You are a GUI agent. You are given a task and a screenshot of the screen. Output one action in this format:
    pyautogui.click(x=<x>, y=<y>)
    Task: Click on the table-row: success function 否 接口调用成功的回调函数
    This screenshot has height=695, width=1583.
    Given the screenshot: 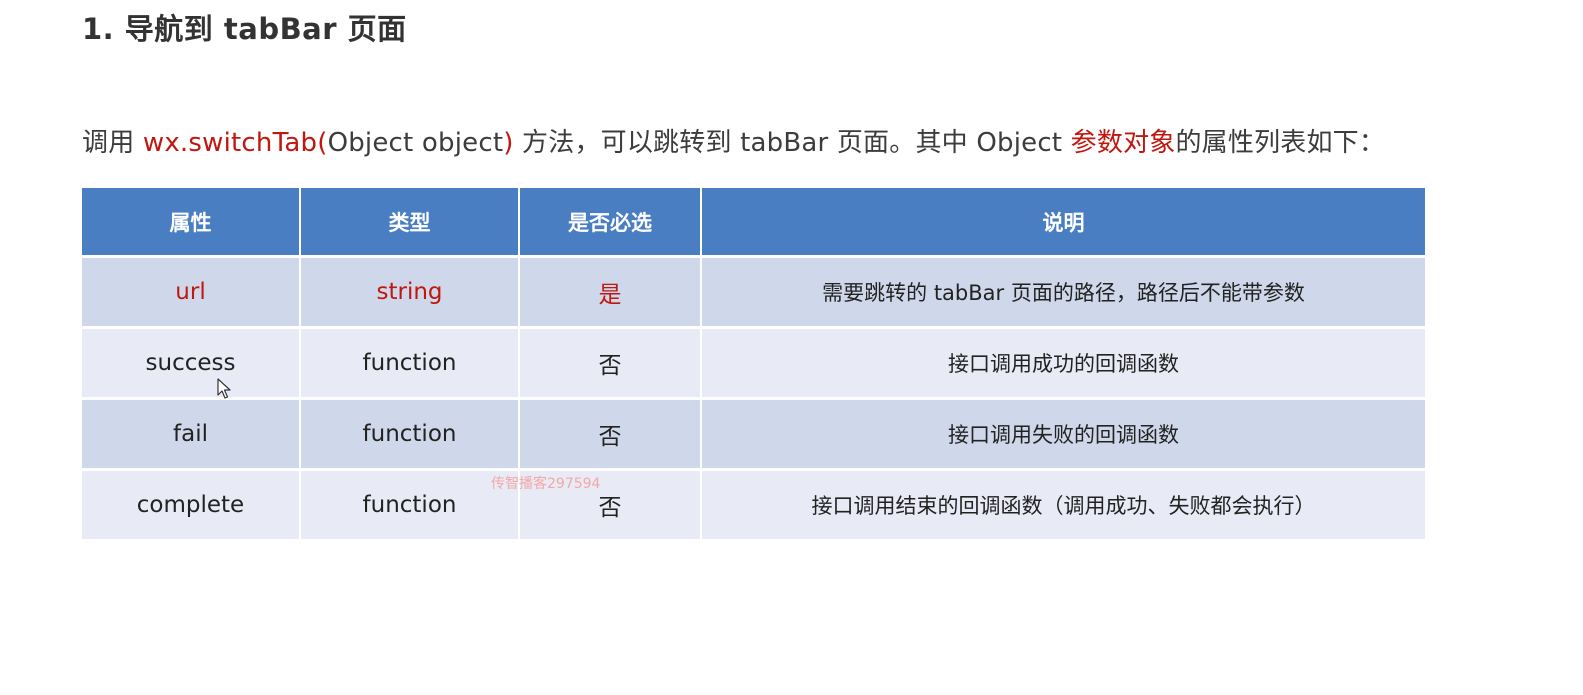 What is the action you would take?
    pyautogui.click(x=753, y=363)
    